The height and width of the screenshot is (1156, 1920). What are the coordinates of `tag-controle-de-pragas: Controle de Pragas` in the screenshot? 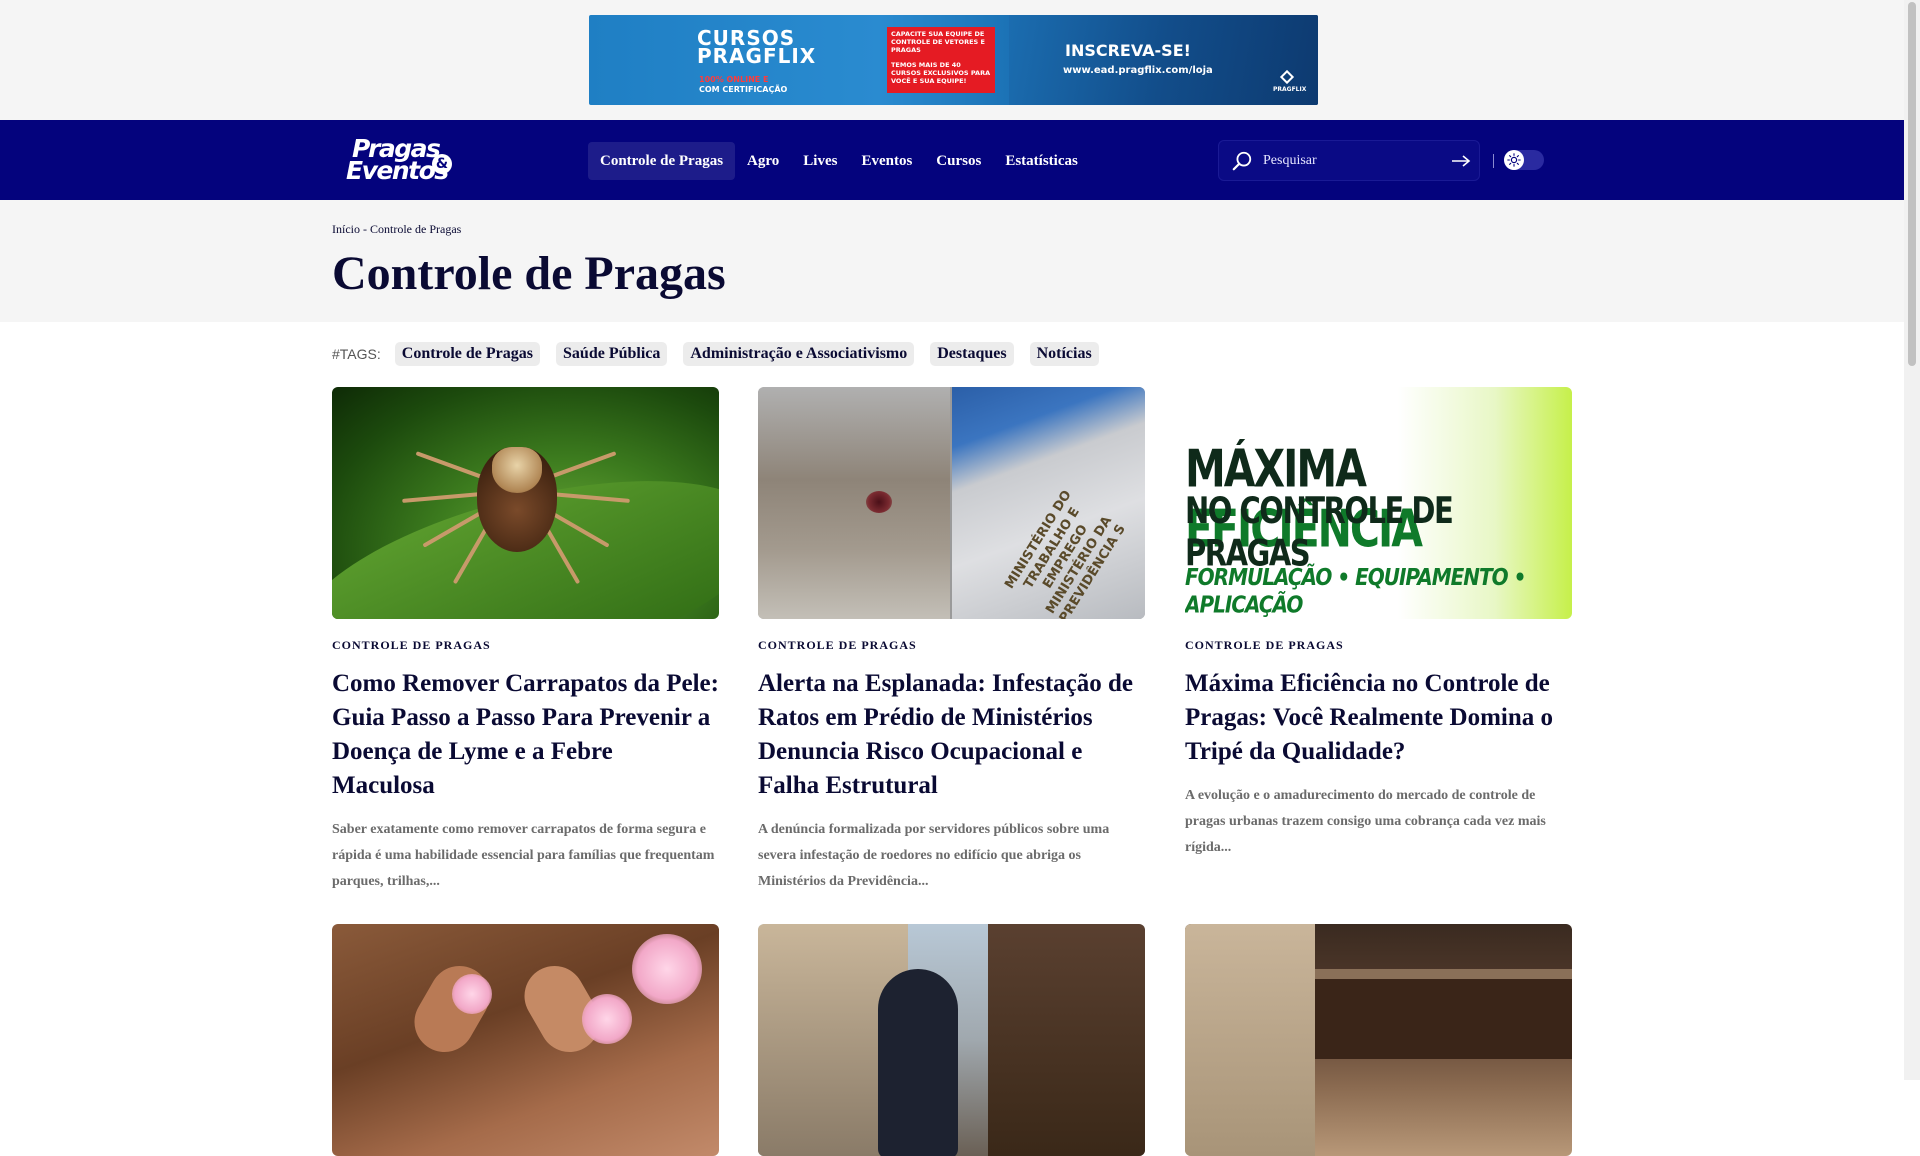 It's located at (467, 354).